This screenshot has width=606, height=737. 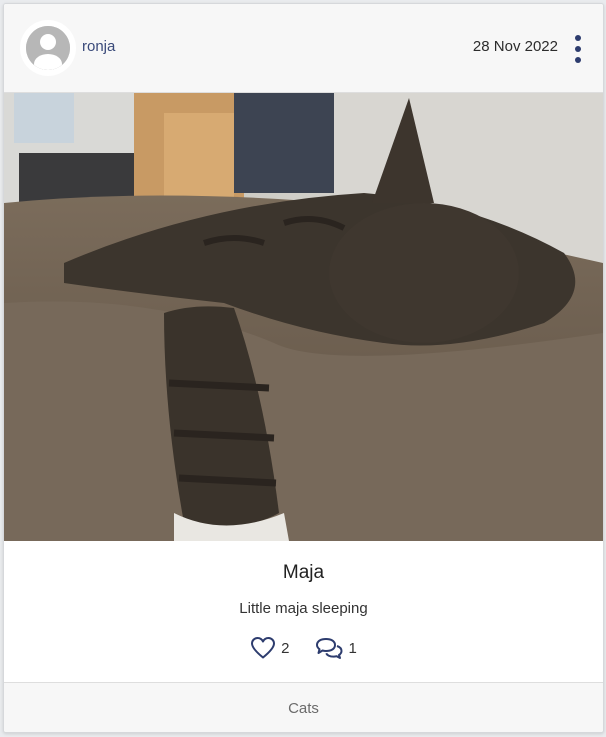 I want to click on like-button: 2, so click(x=270, y=648).